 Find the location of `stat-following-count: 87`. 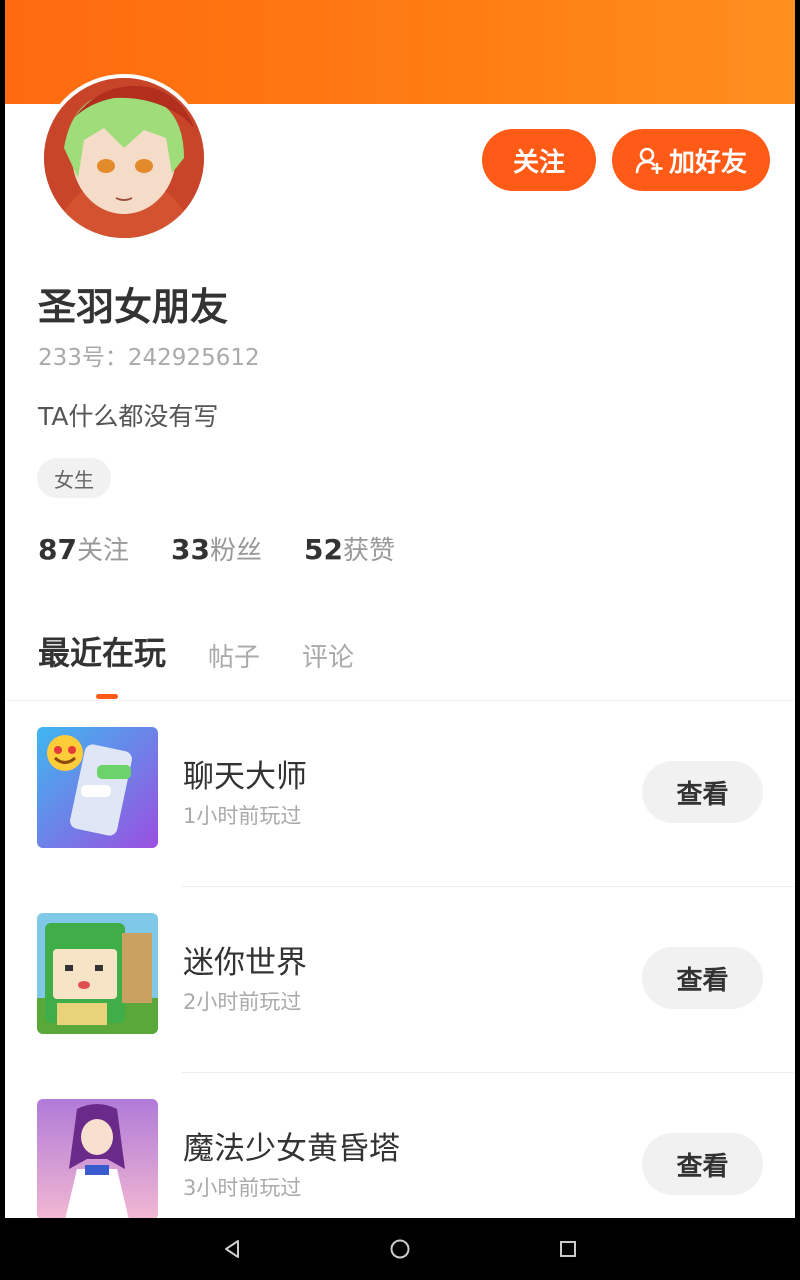

stat-following-count: 87 is located at coordinates (57, 549).